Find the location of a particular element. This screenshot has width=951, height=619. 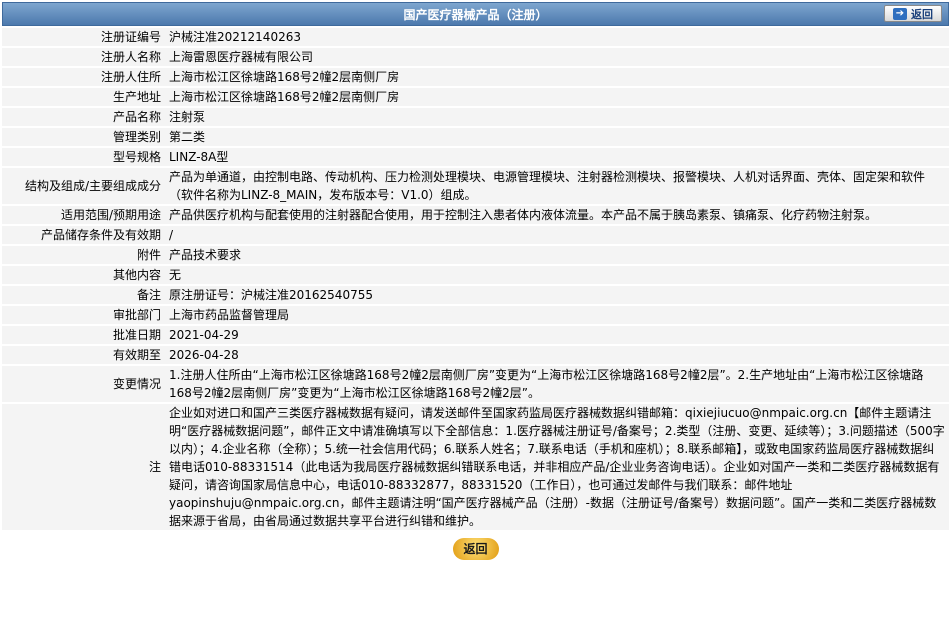

table-row: 附件 产品技术要求 is located at coordinates (475, 255).